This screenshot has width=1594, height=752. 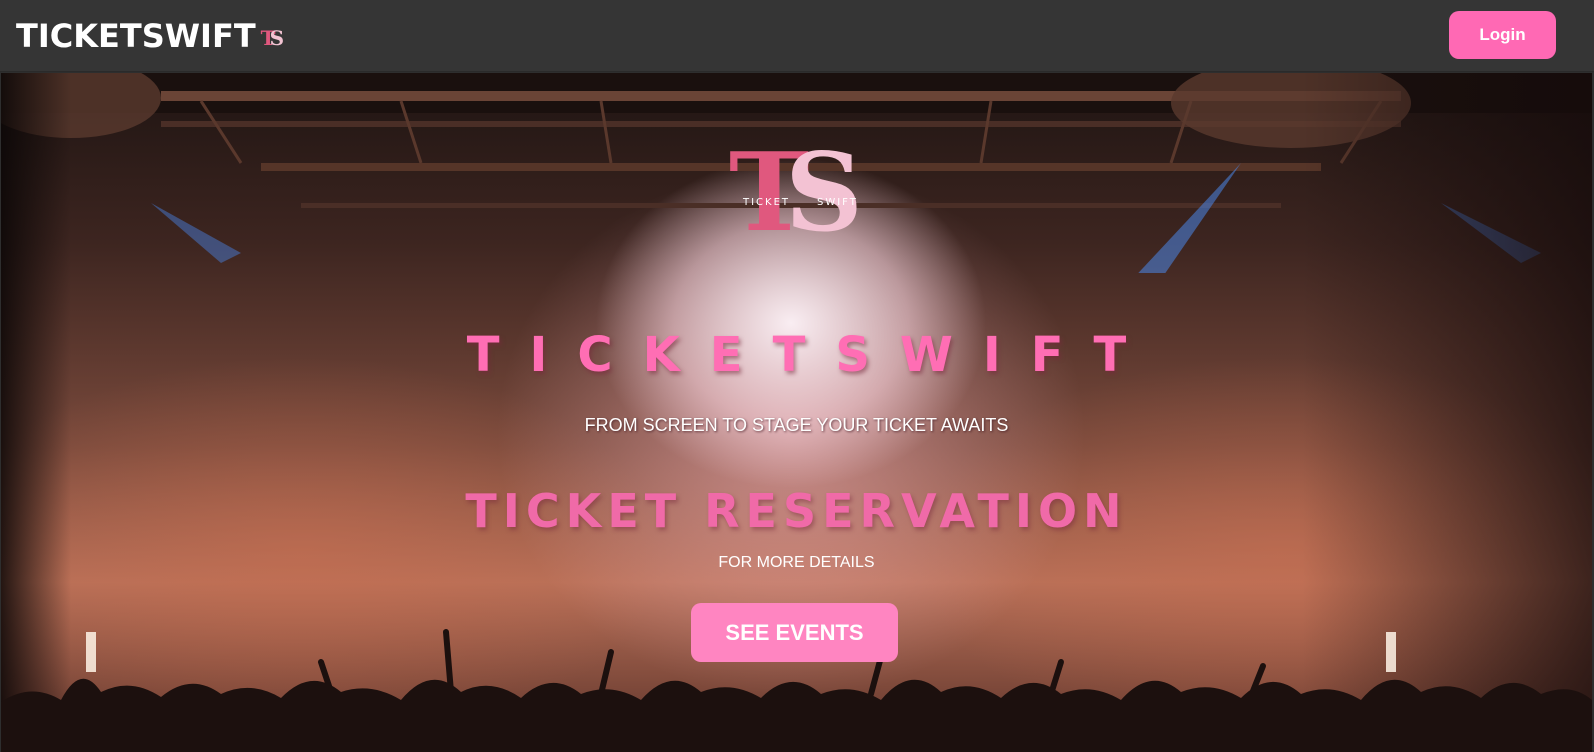 I want to click on logo-letter-s: S, so click(x=824, y=193).